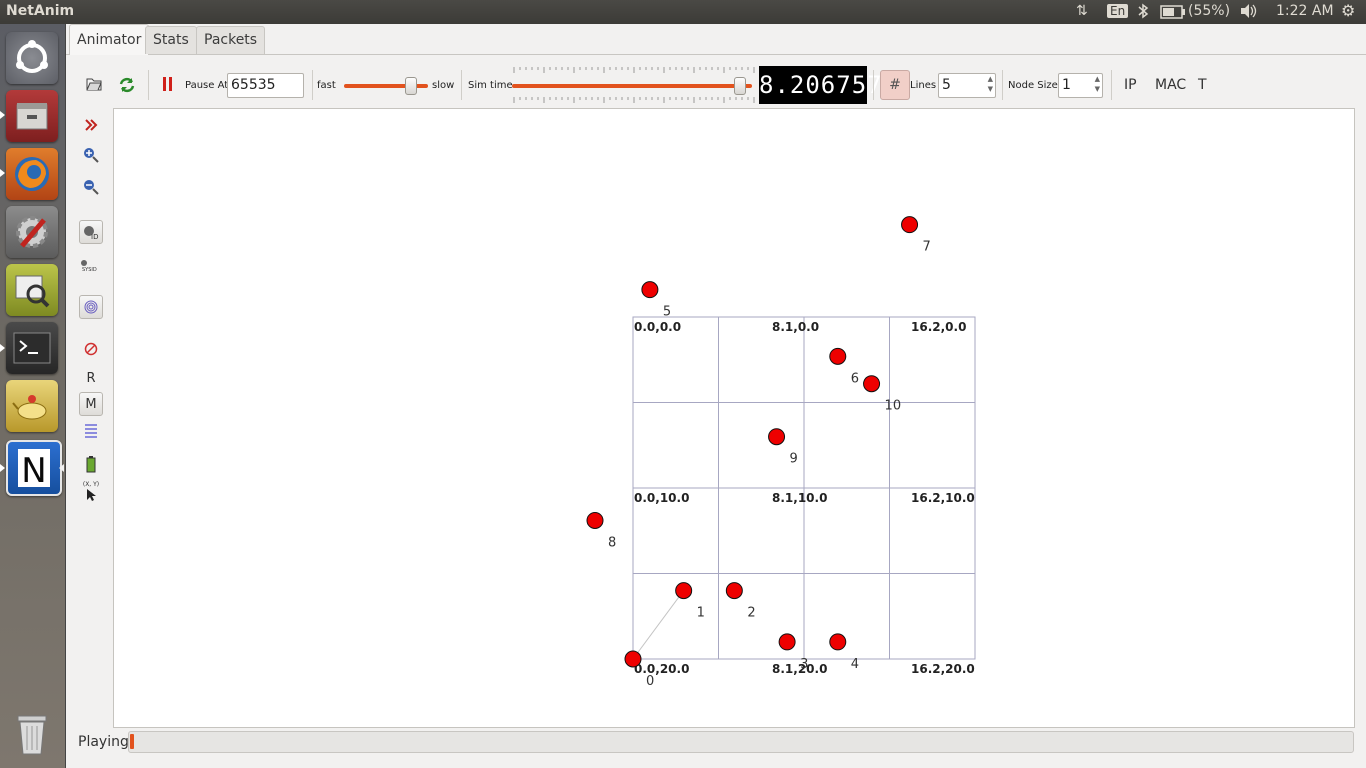 The image size is (1366, 768). What do you see at coordinates (927, 247) in the screenshot?
I see `node-label: 7` at bounding box center [927, 247].